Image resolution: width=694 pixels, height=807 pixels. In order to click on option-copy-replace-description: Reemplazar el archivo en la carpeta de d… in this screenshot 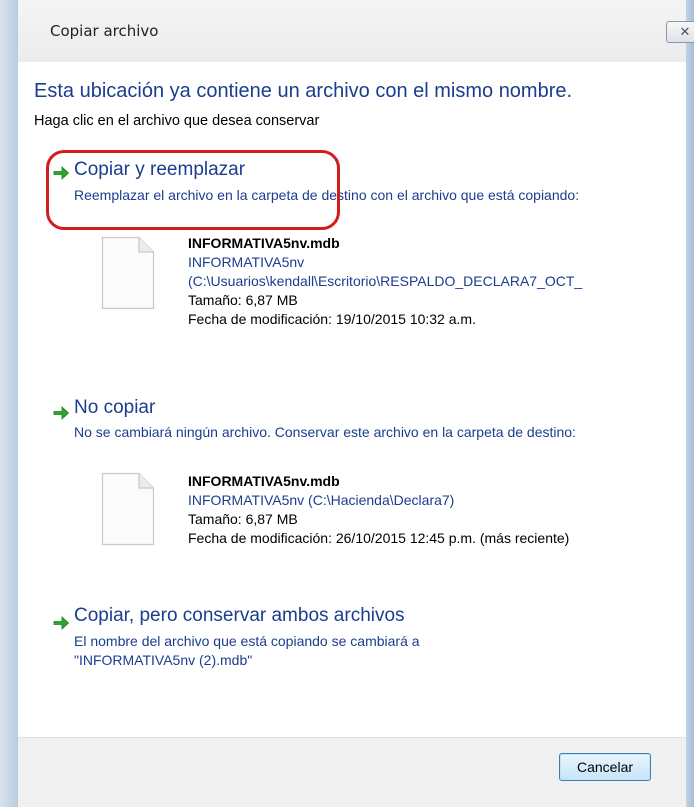, I will do `click(327, 195)`.